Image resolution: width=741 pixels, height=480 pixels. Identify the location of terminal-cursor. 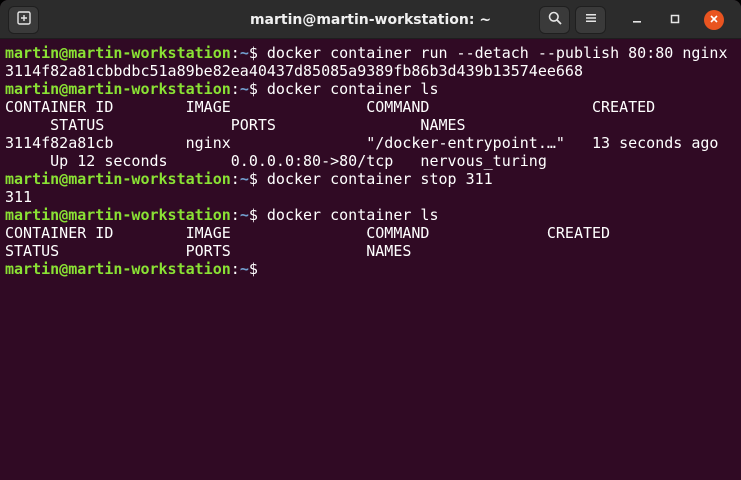
(271, 268).